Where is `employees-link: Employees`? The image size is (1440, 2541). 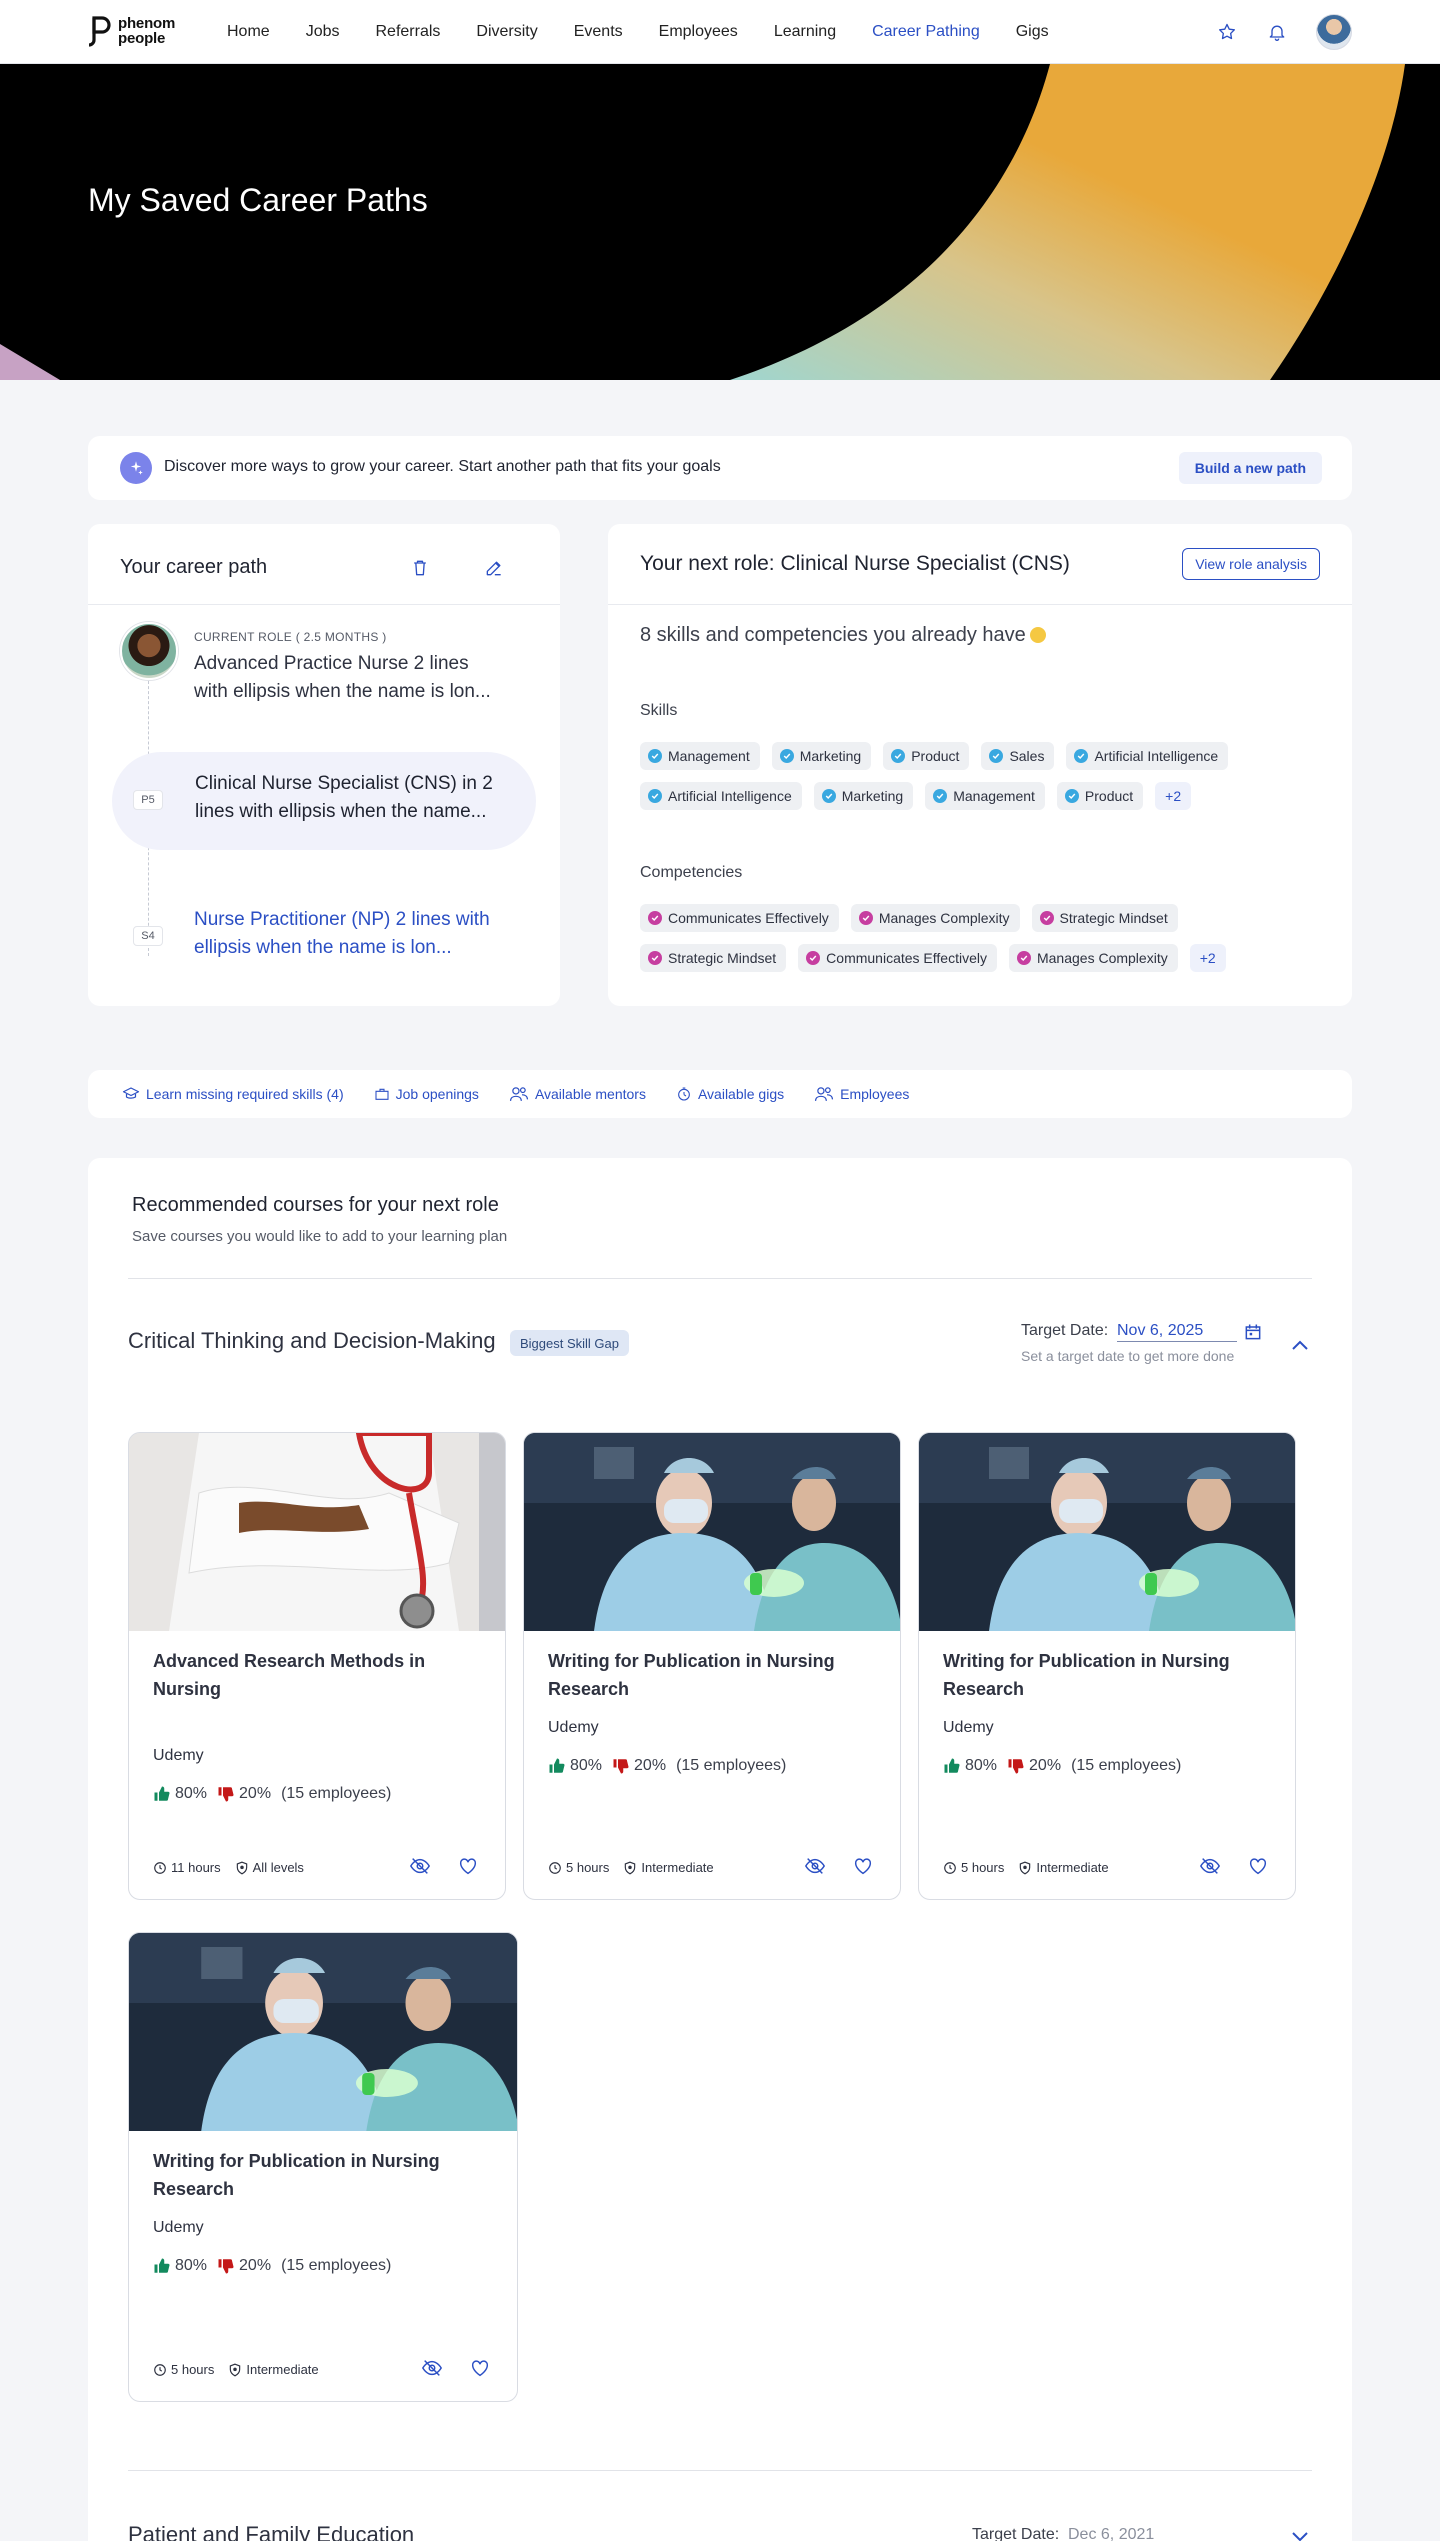
employees-link: Employees is located at coordinates (861, 1094).